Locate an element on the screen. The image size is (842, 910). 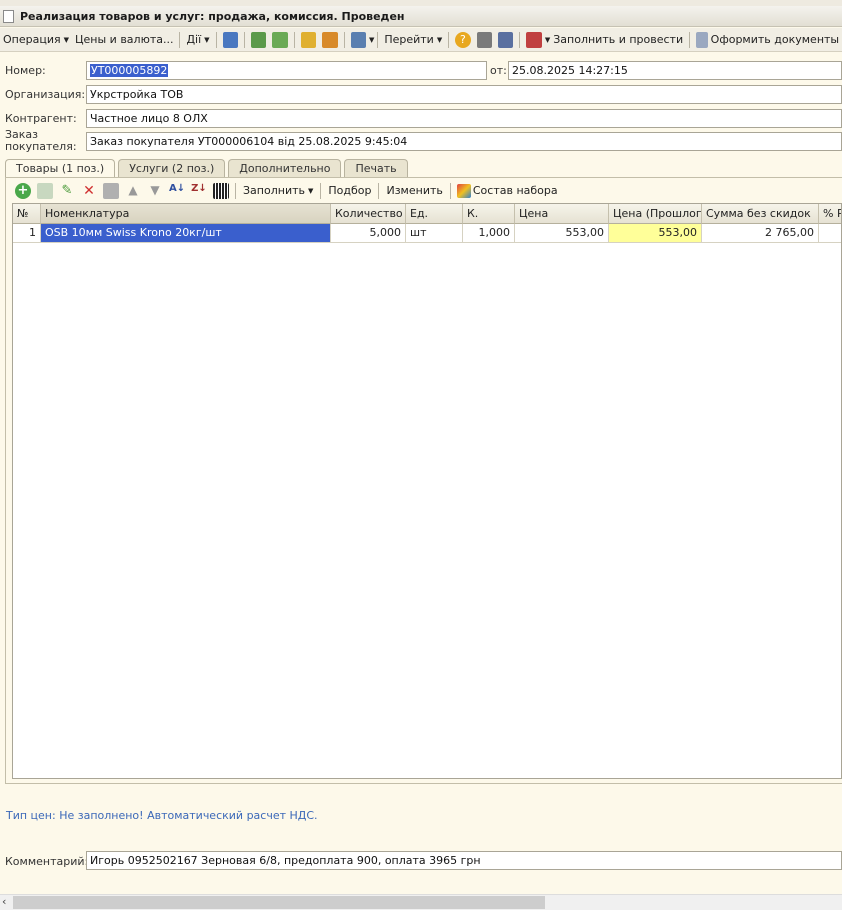
structure-icon is located at coordinates (358, 39).